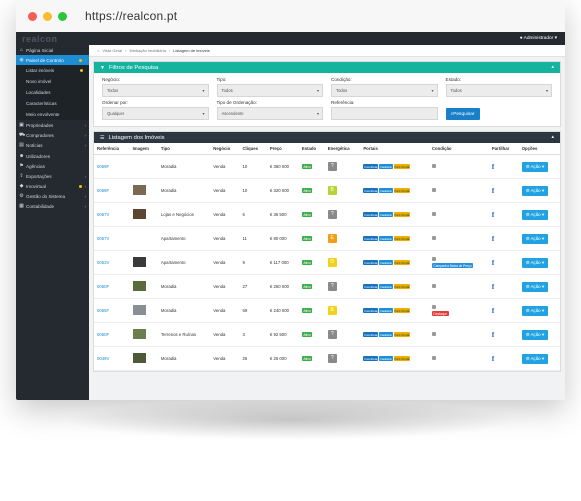 The image size is (581, 501). What do you see at coordinates (112, 149) in the screenshot?
I see `column-header: Referência` at bounding box center [112, 149].